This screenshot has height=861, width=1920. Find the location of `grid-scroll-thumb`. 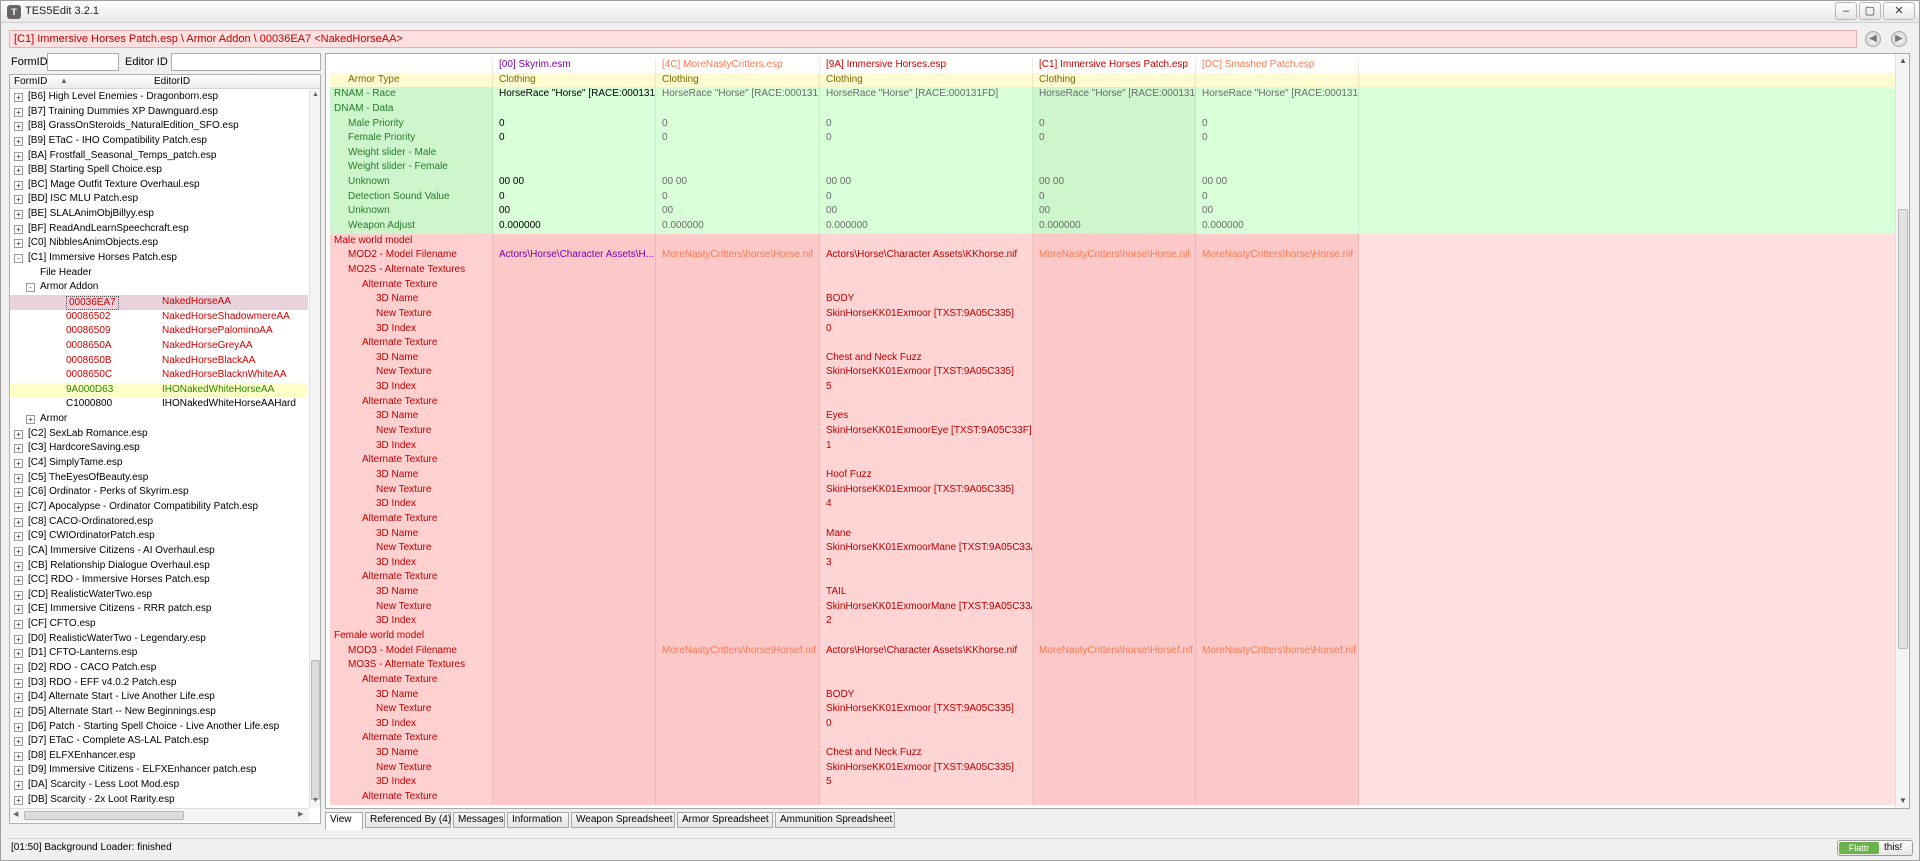

grid-scroll-thumb is located at coordinates (1903, 429).